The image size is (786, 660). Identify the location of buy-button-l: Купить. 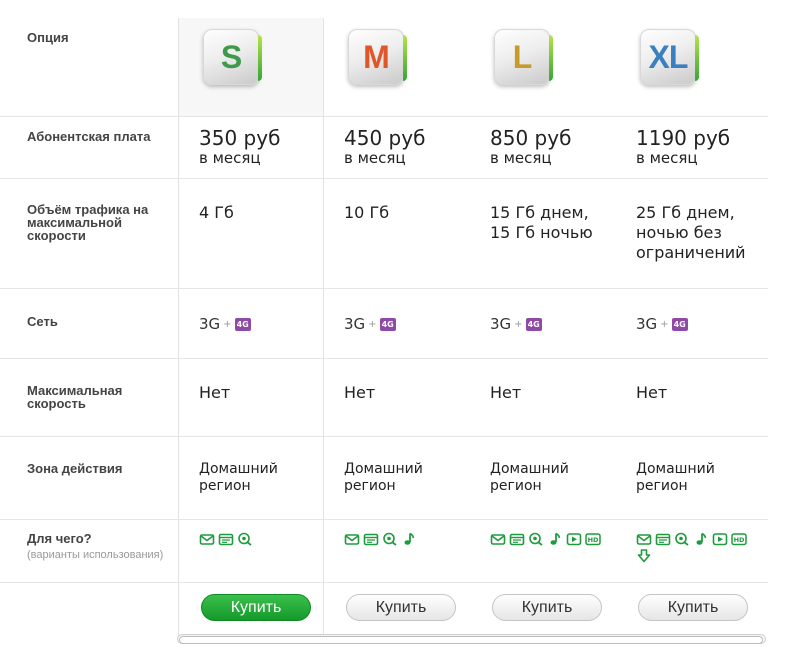
(547, 607).